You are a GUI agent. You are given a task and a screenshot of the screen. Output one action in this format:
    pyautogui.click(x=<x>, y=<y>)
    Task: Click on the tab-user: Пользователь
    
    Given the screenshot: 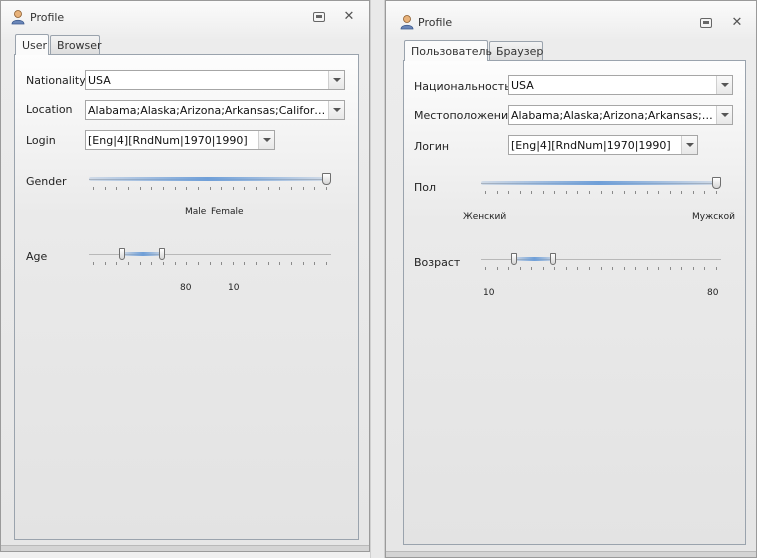 What is the action you would take?
    pyautogui.click(x=448, y=50)
    